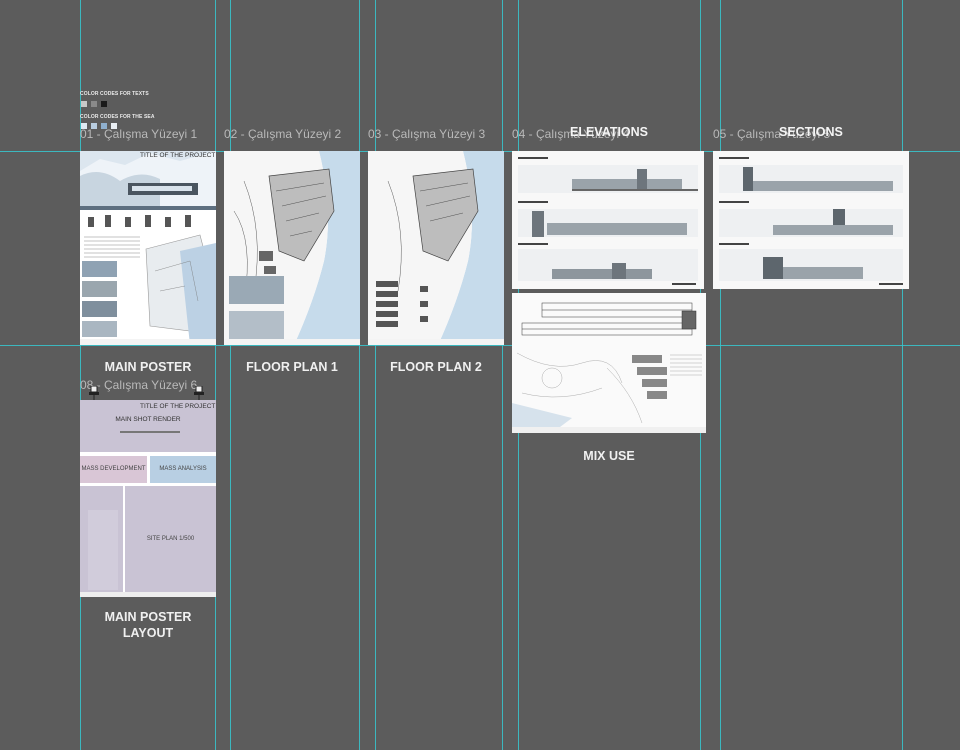  I want to click on color-codes-texts-label: COLOR CODES FOR TEXTS, so click(114, 94).